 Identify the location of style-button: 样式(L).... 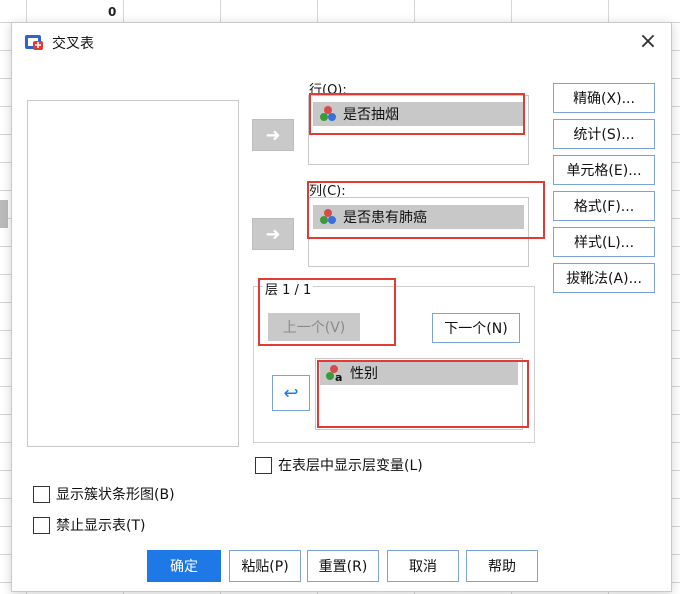
(604, 242).